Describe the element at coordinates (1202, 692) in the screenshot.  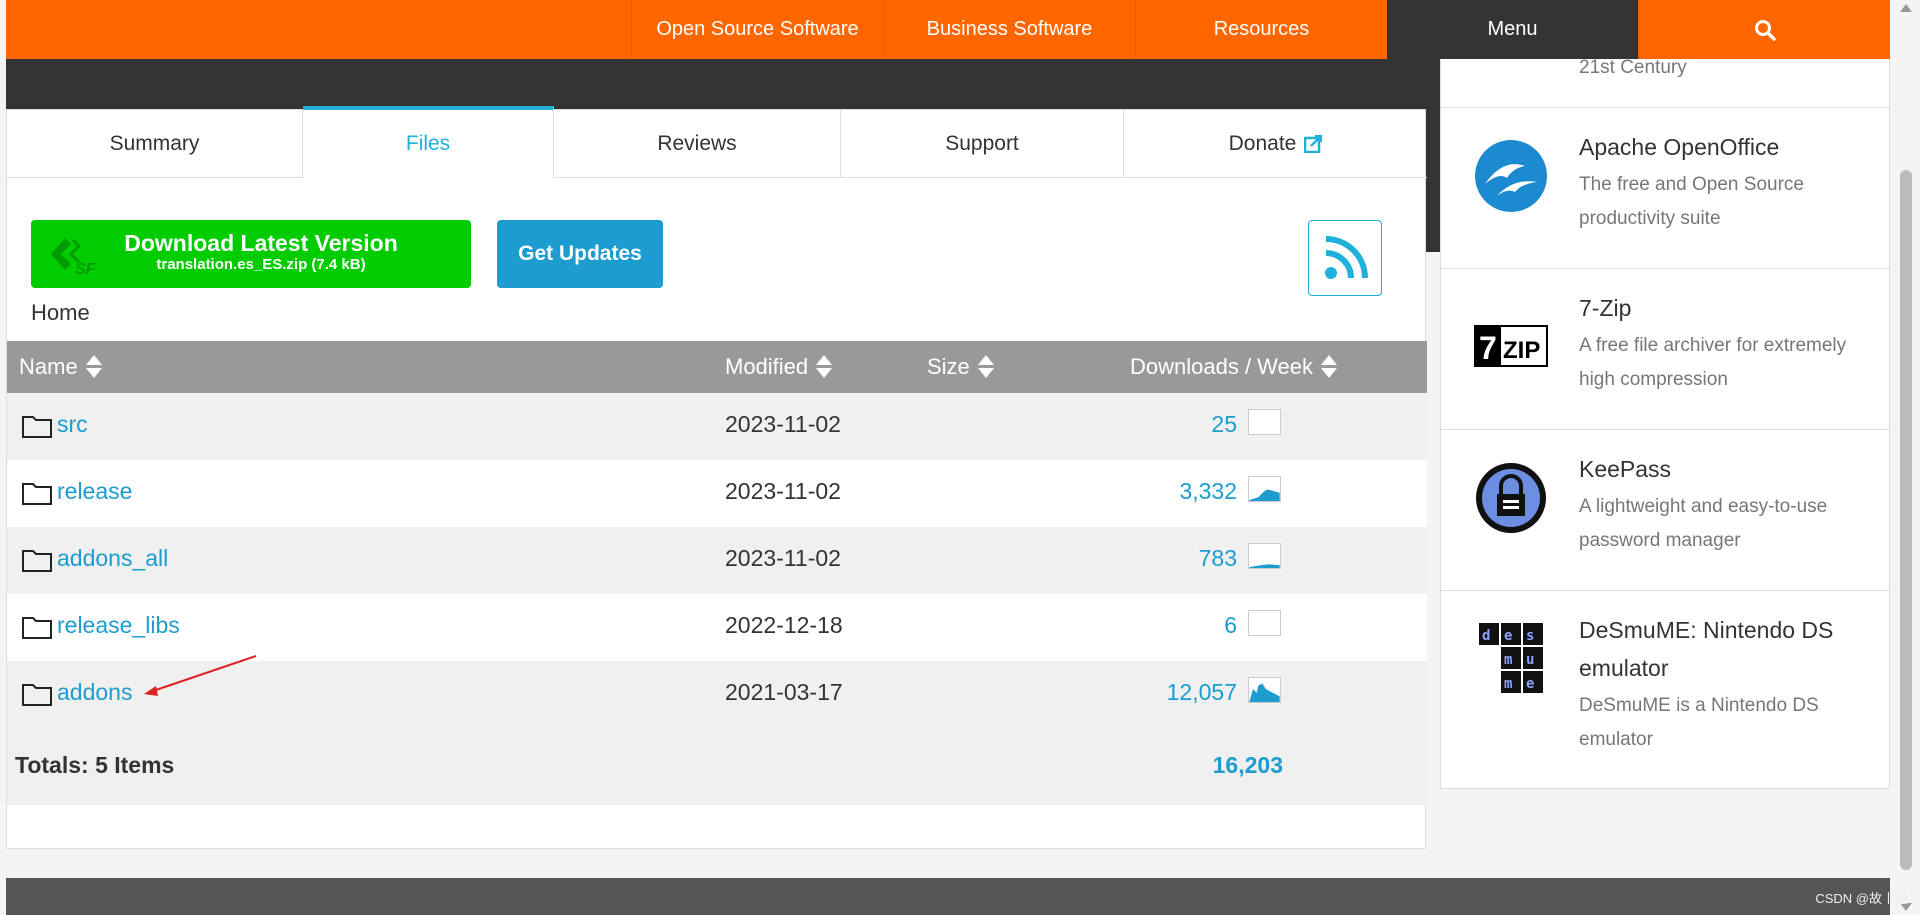
I see `file-downloads-link: 12,057` at that location.